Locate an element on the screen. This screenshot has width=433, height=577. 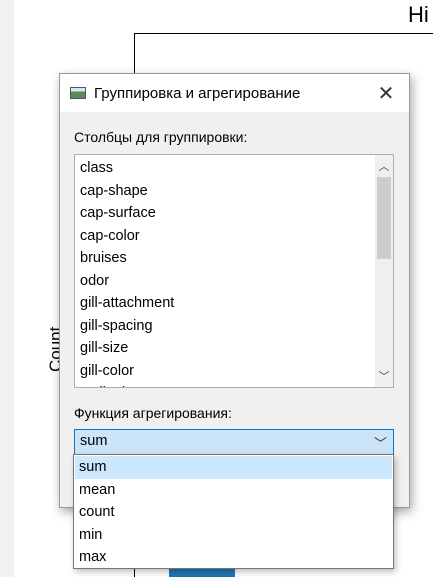
dropdown-option-max: max is located at coordinates (233, 557).